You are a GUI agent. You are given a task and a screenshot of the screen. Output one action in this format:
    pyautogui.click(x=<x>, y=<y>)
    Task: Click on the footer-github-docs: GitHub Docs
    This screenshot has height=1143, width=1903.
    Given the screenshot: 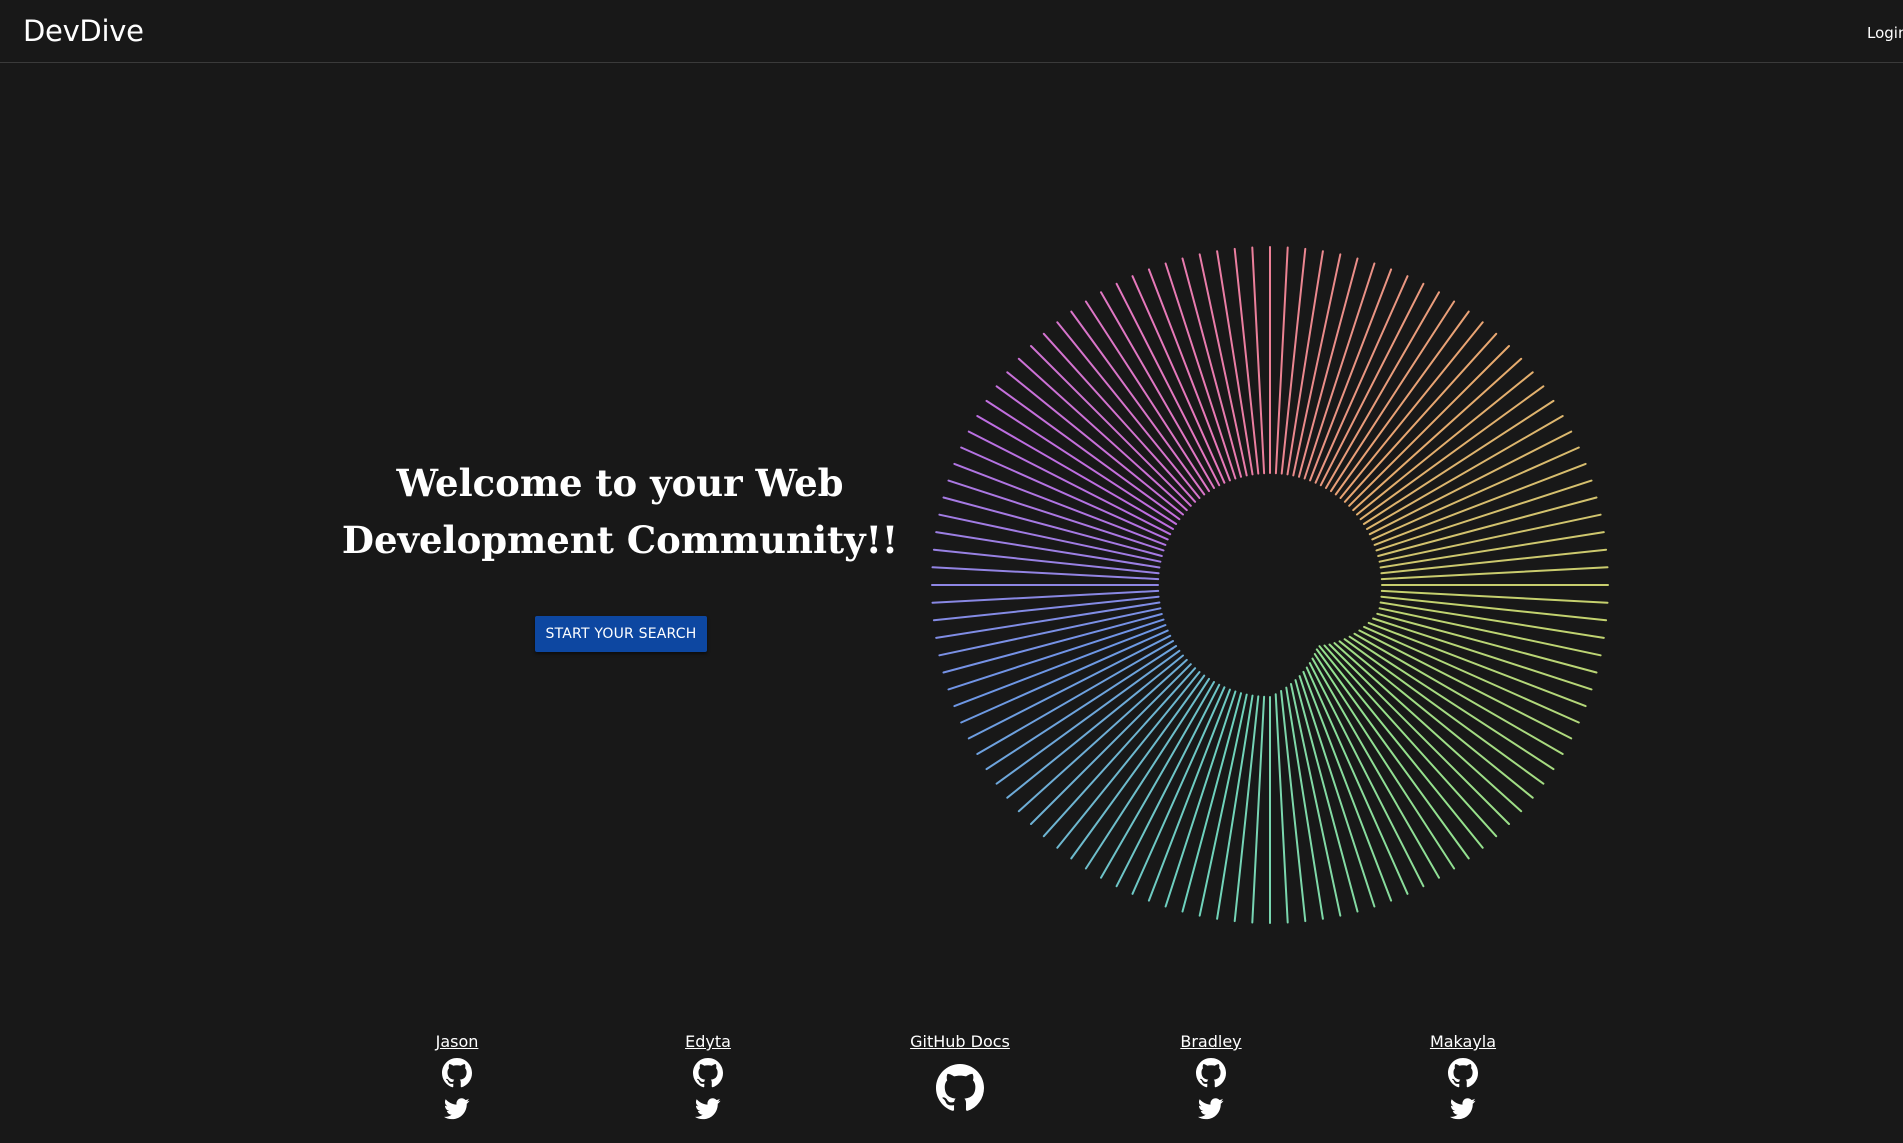 What is the action you would take?
    pyautogui.click(x=960, y=1071)
    